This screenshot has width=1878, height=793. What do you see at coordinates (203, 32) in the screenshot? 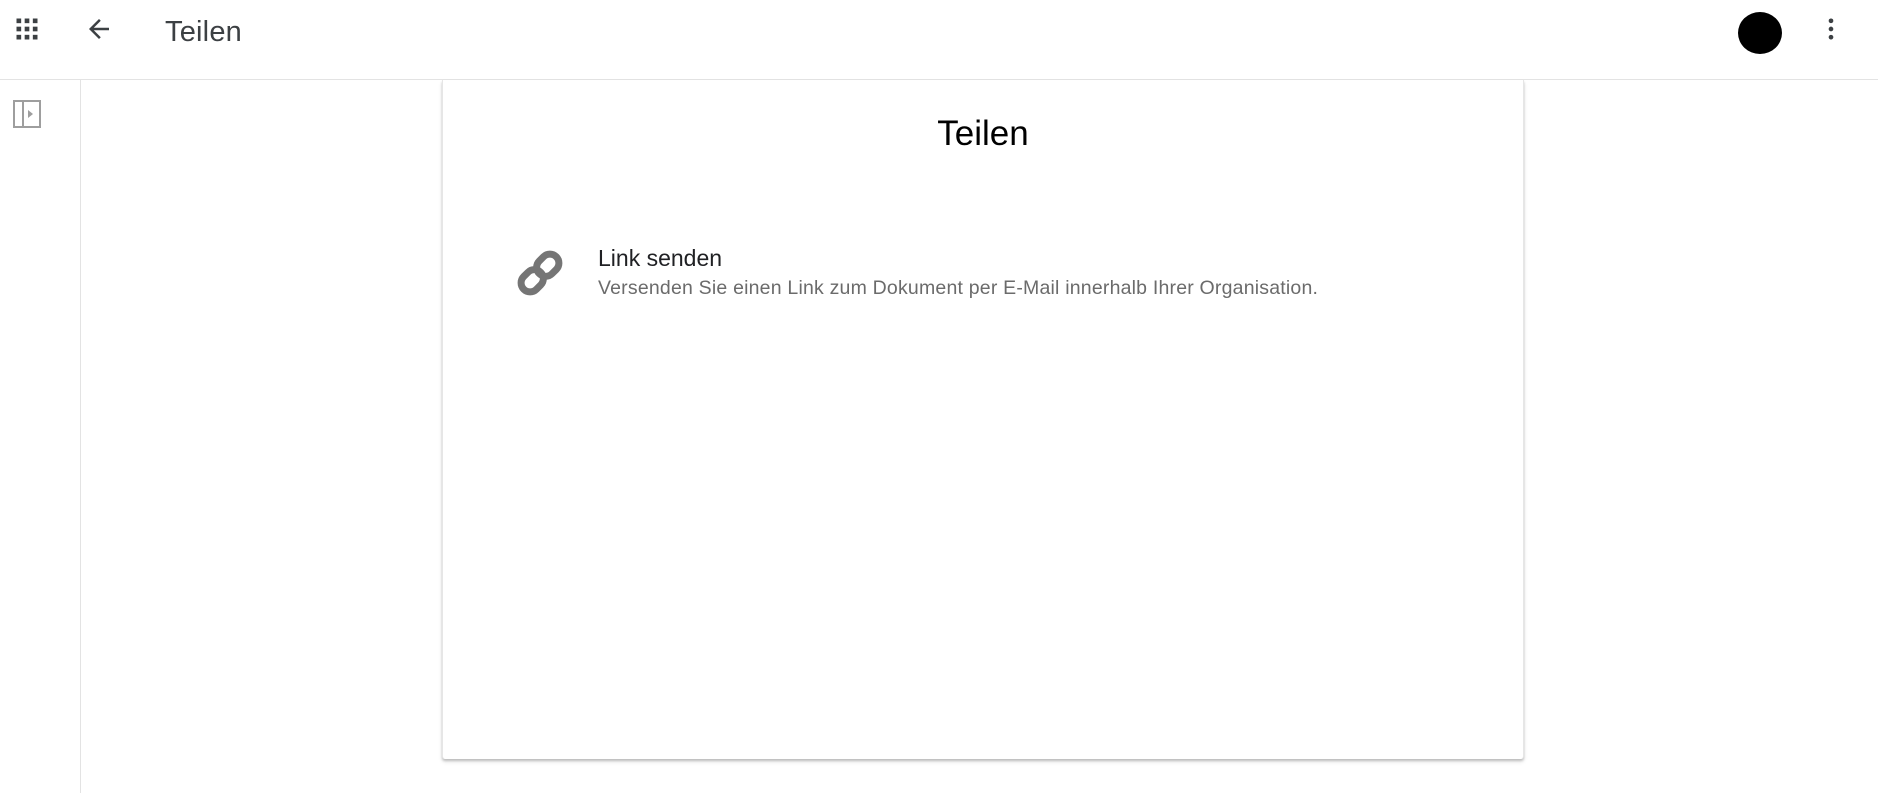
I see `page-title: Teilen` at bounding box center [203, 32].